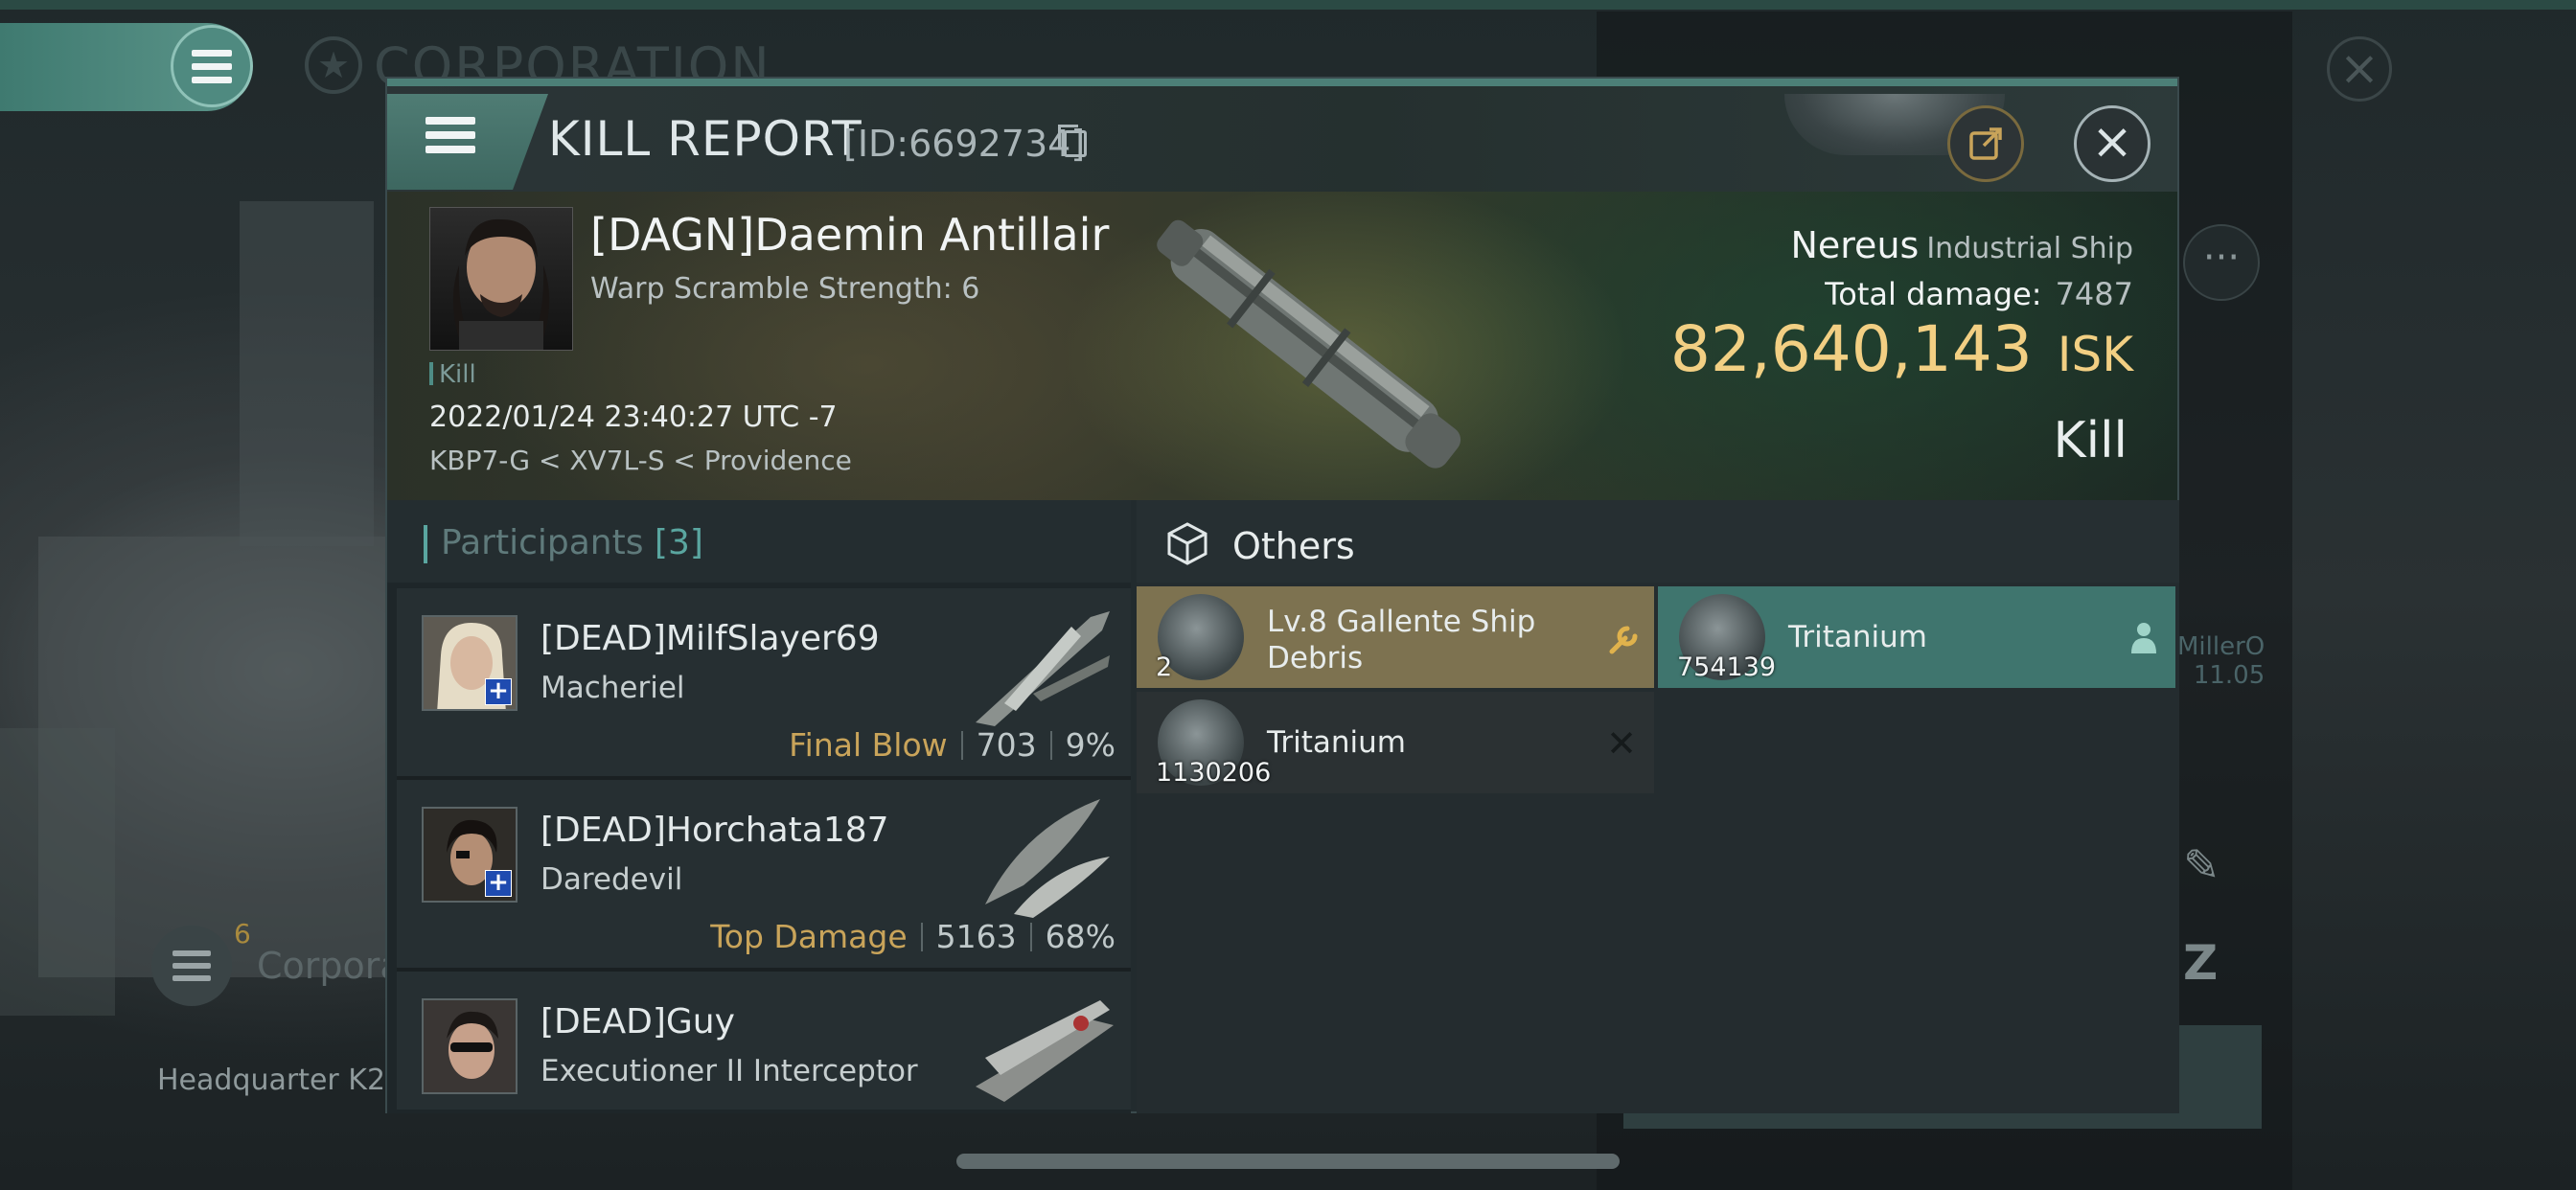  I want to click on sleep-settings-icon: Z, so click(2209, 963).